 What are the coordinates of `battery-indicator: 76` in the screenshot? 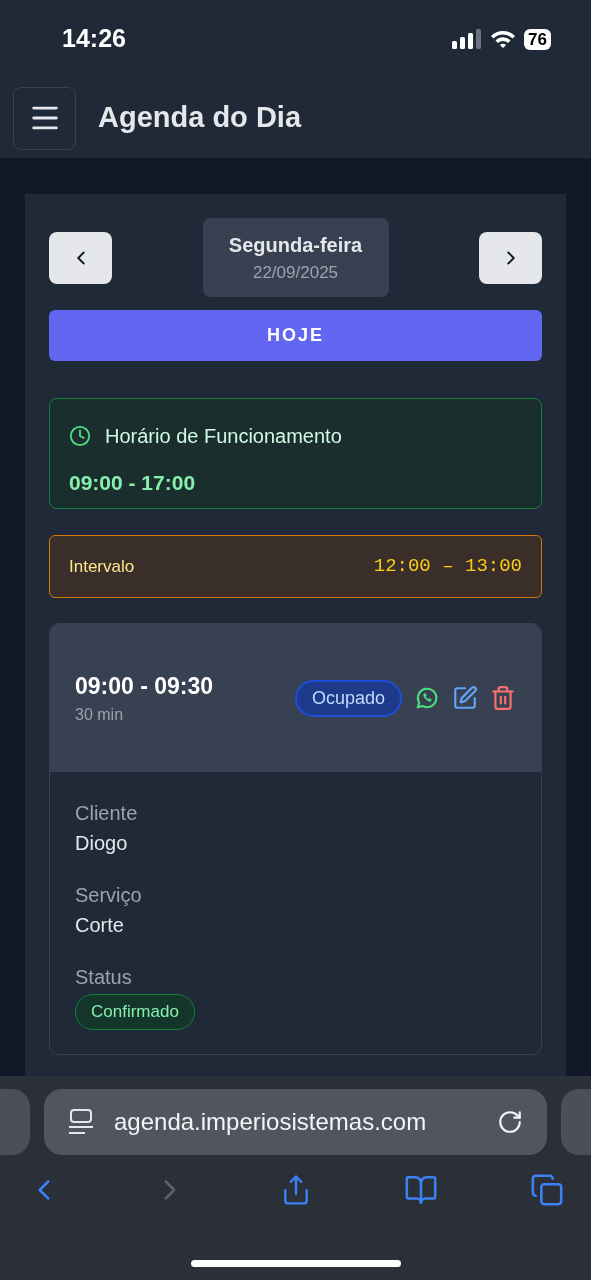 It's located at (537, 39).